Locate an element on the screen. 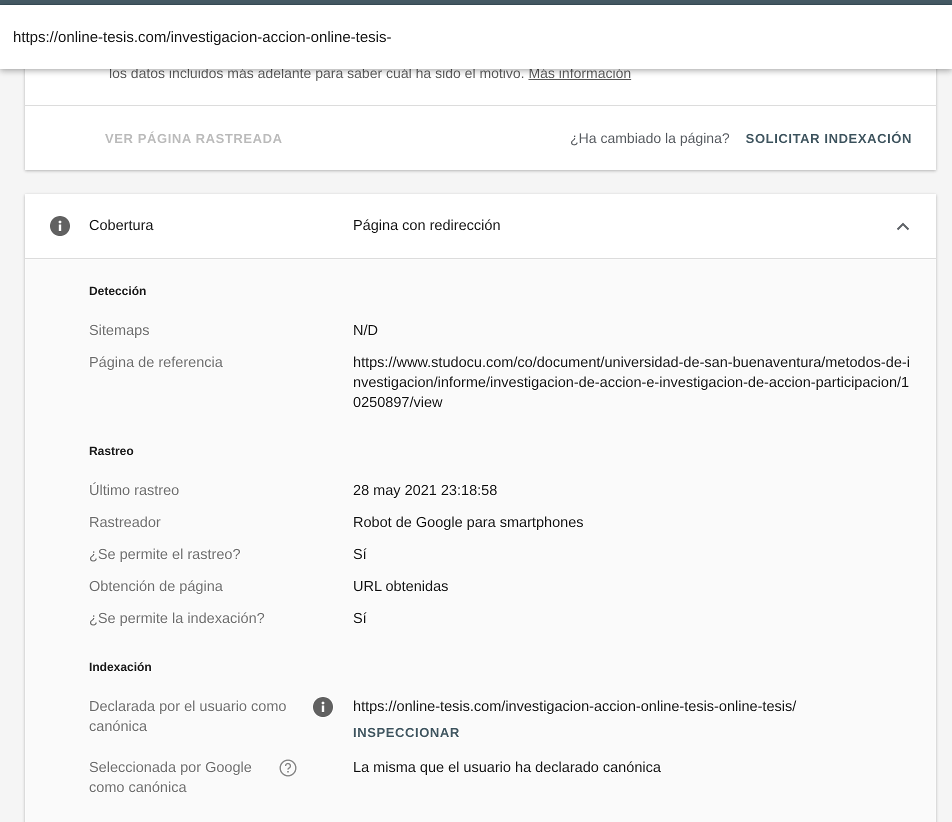 The width and height of the screenshot is (952, 822). section-heading: Rastreo is located at coordinates (112, 451).